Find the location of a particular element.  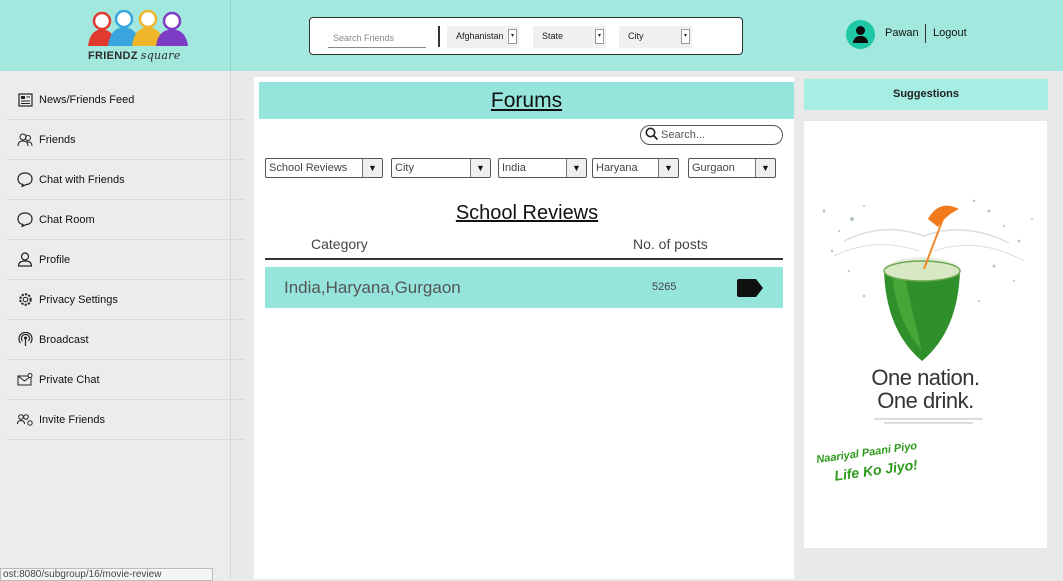

sidebar-item-label: Friends is located at coordinates (57, 139).